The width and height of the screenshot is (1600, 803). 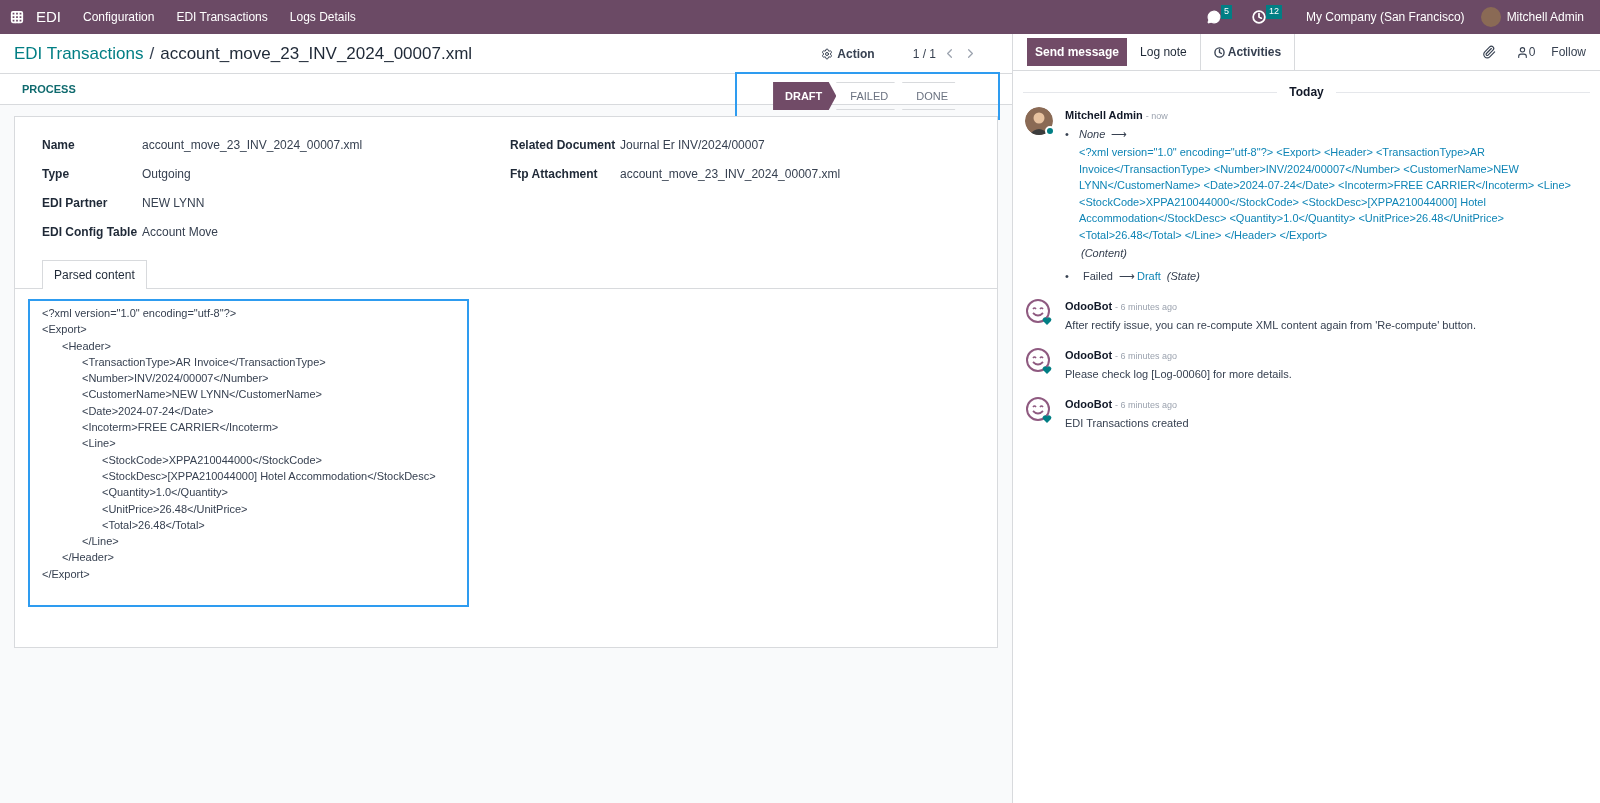 What do you see at coordinates (1148, 276) in the screenshot?
I see `new-value: Draft` at bounding box center [1148, 276].